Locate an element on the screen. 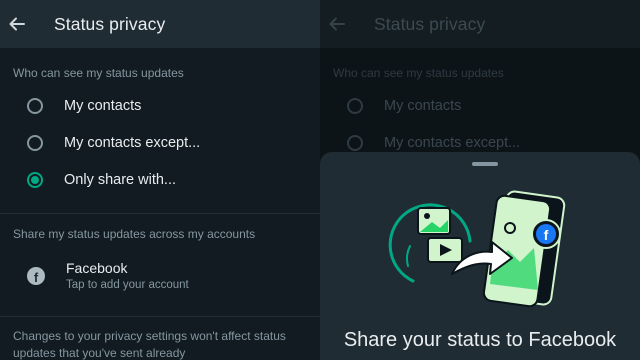 The width and height of the screenshot is (640, 360). sheet-title: Share your status to Facebook is located at coordinates (480, 340).